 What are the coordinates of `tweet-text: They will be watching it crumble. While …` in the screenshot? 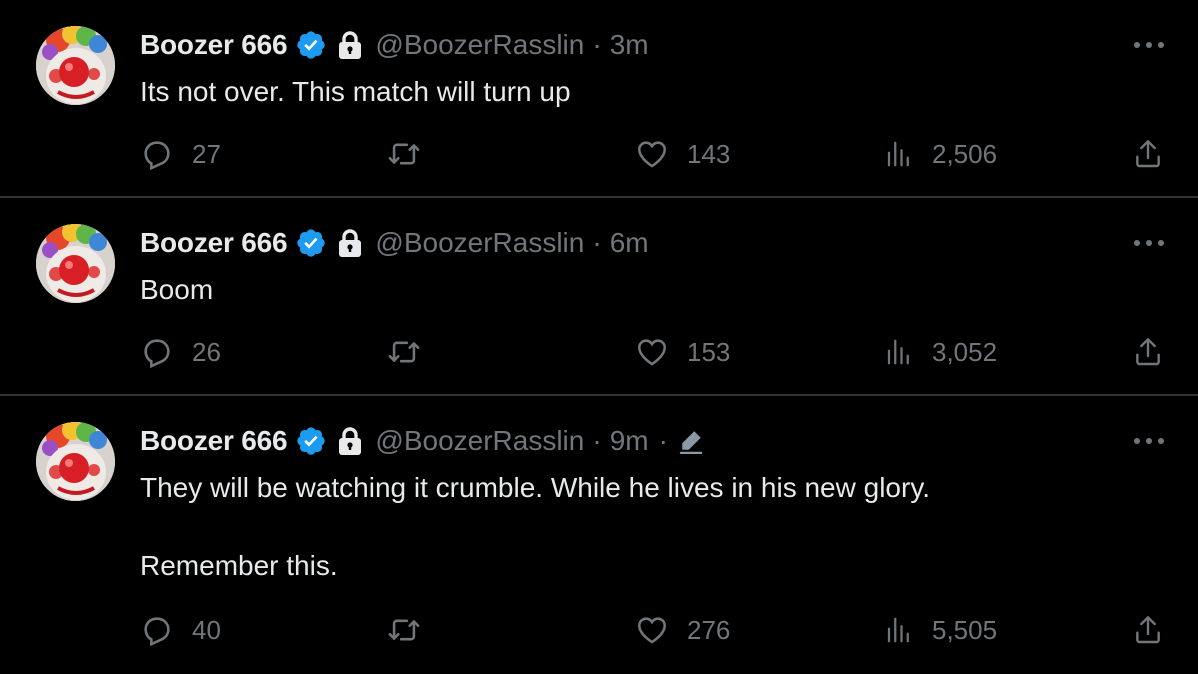 It's located at (535, 526).